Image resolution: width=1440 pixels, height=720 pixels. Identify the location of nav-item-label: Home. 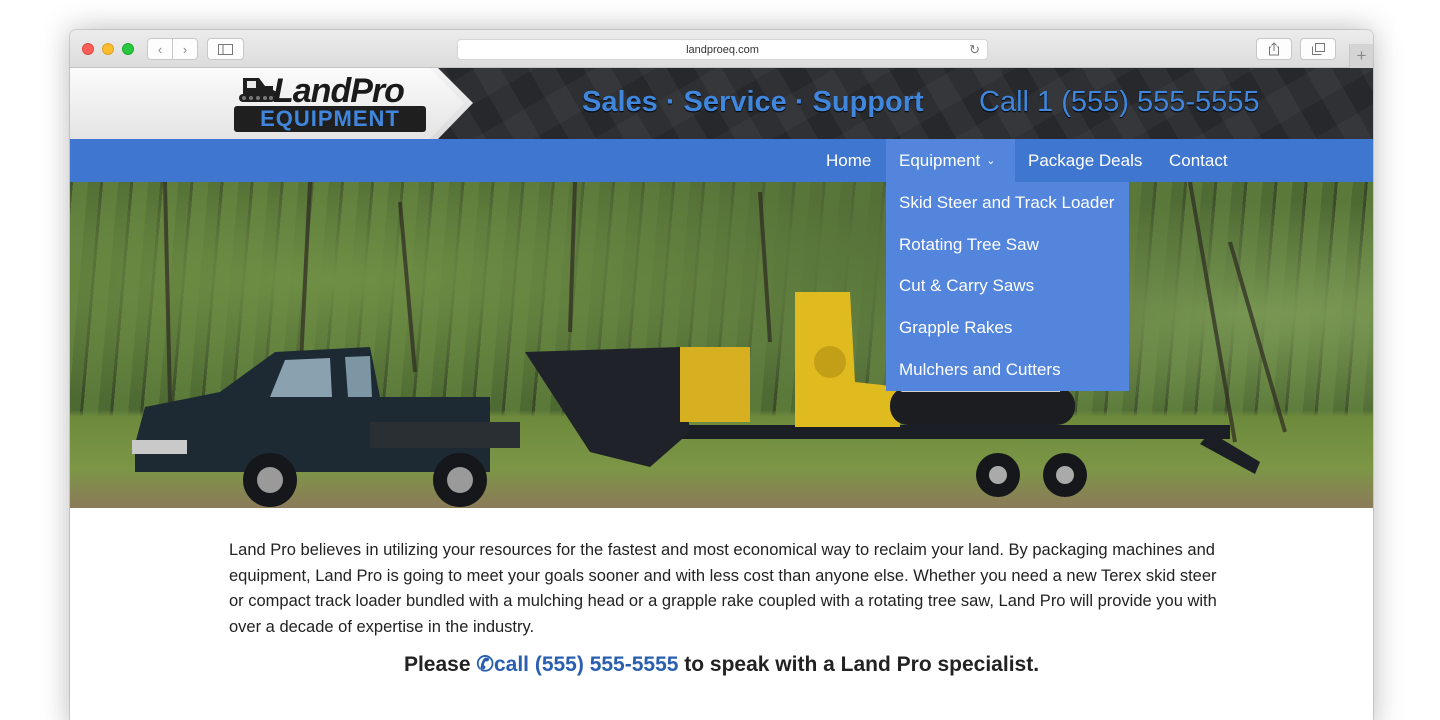
(849, 160).